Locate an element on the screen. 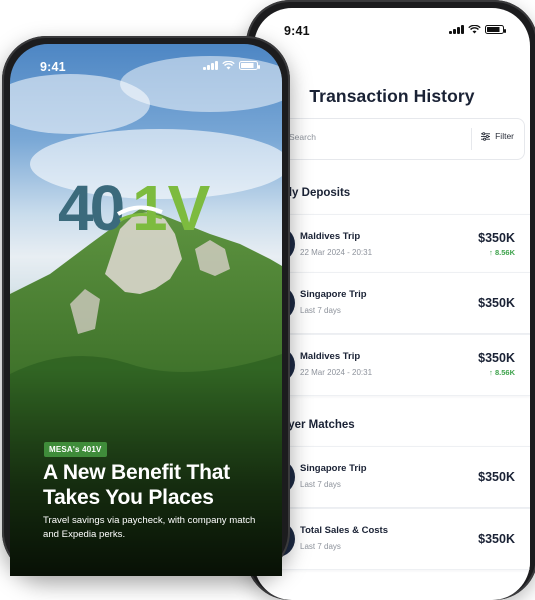 Image resolution: width=535 pixels, height=600 pixels. transaction-row: Total Sales & Costs Last 7 days $350K is located at coordinates (394, 539).